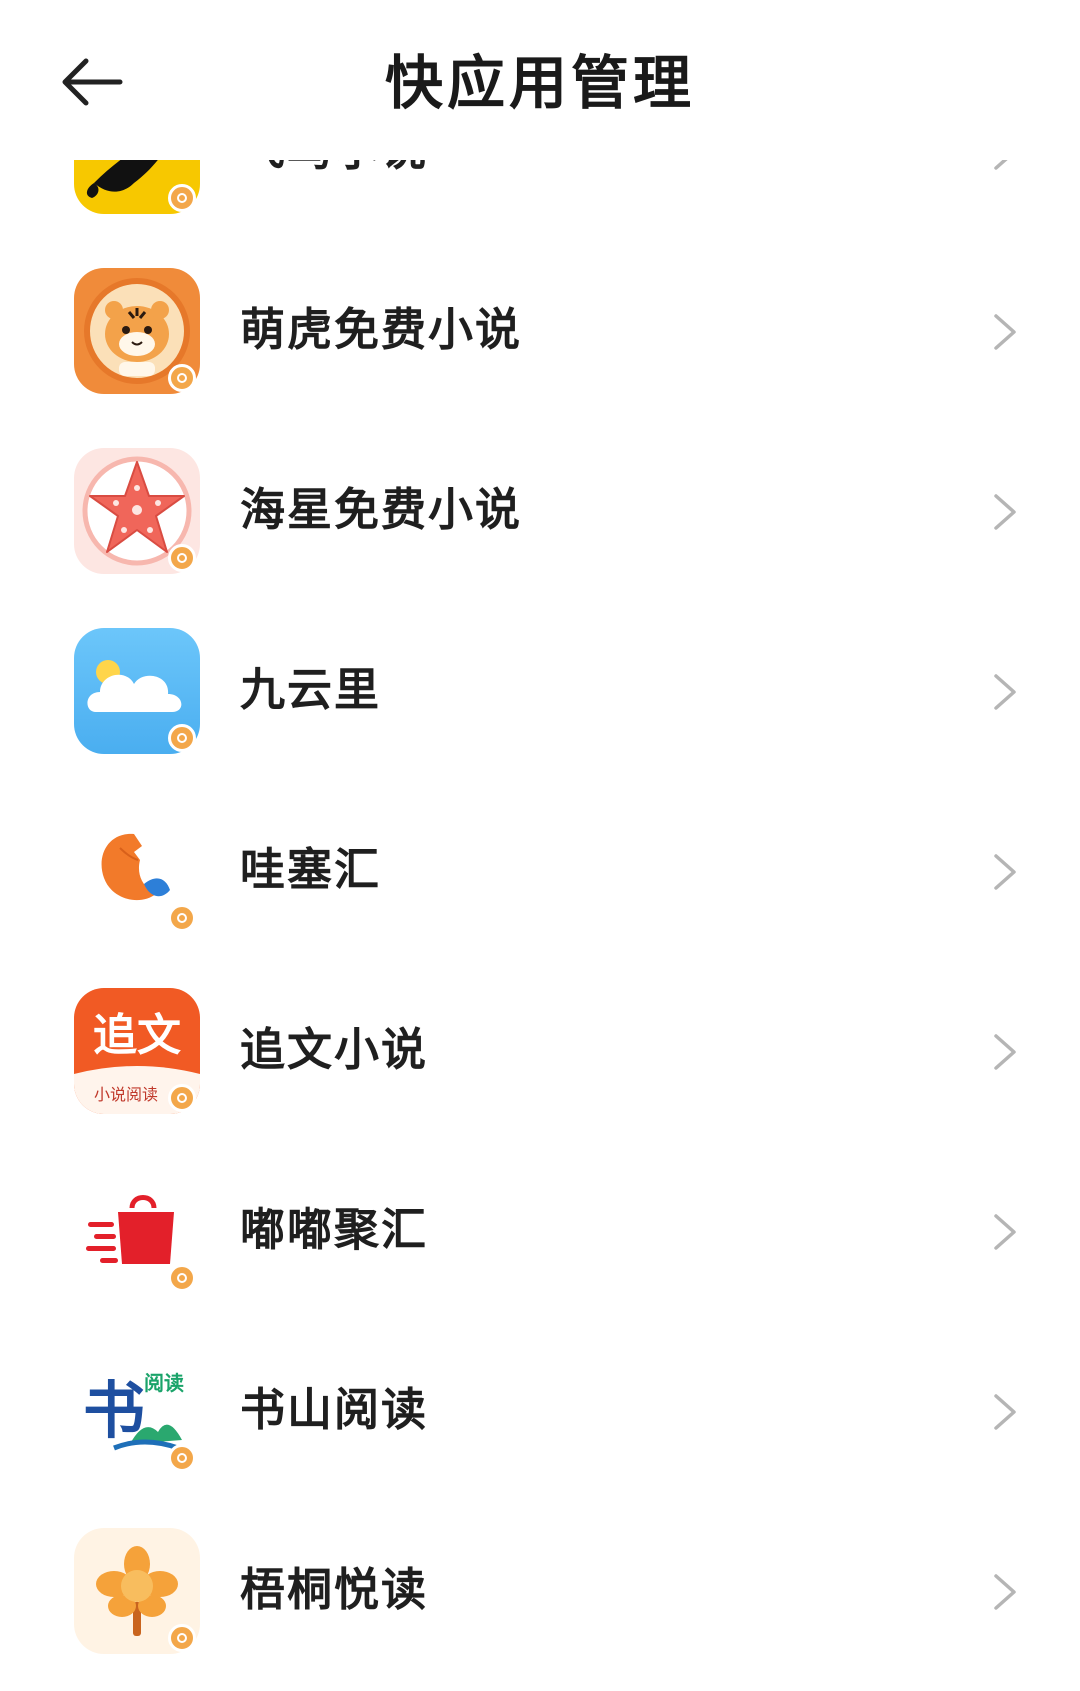 Image resolution: width=1080 pixels, height=1691 pixels. What do you see at coordinates (539, 83) in the screenshot?
I see `page-title: 快应用管理` at bounding box center [539, 83].